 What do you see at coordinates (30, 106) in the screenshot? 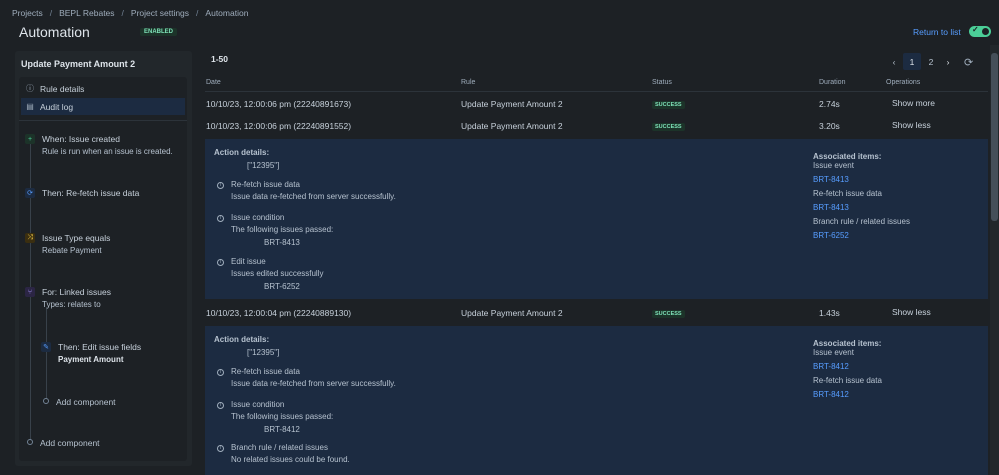
I see `document-icon: ▤` at bounding box center [30, 106].